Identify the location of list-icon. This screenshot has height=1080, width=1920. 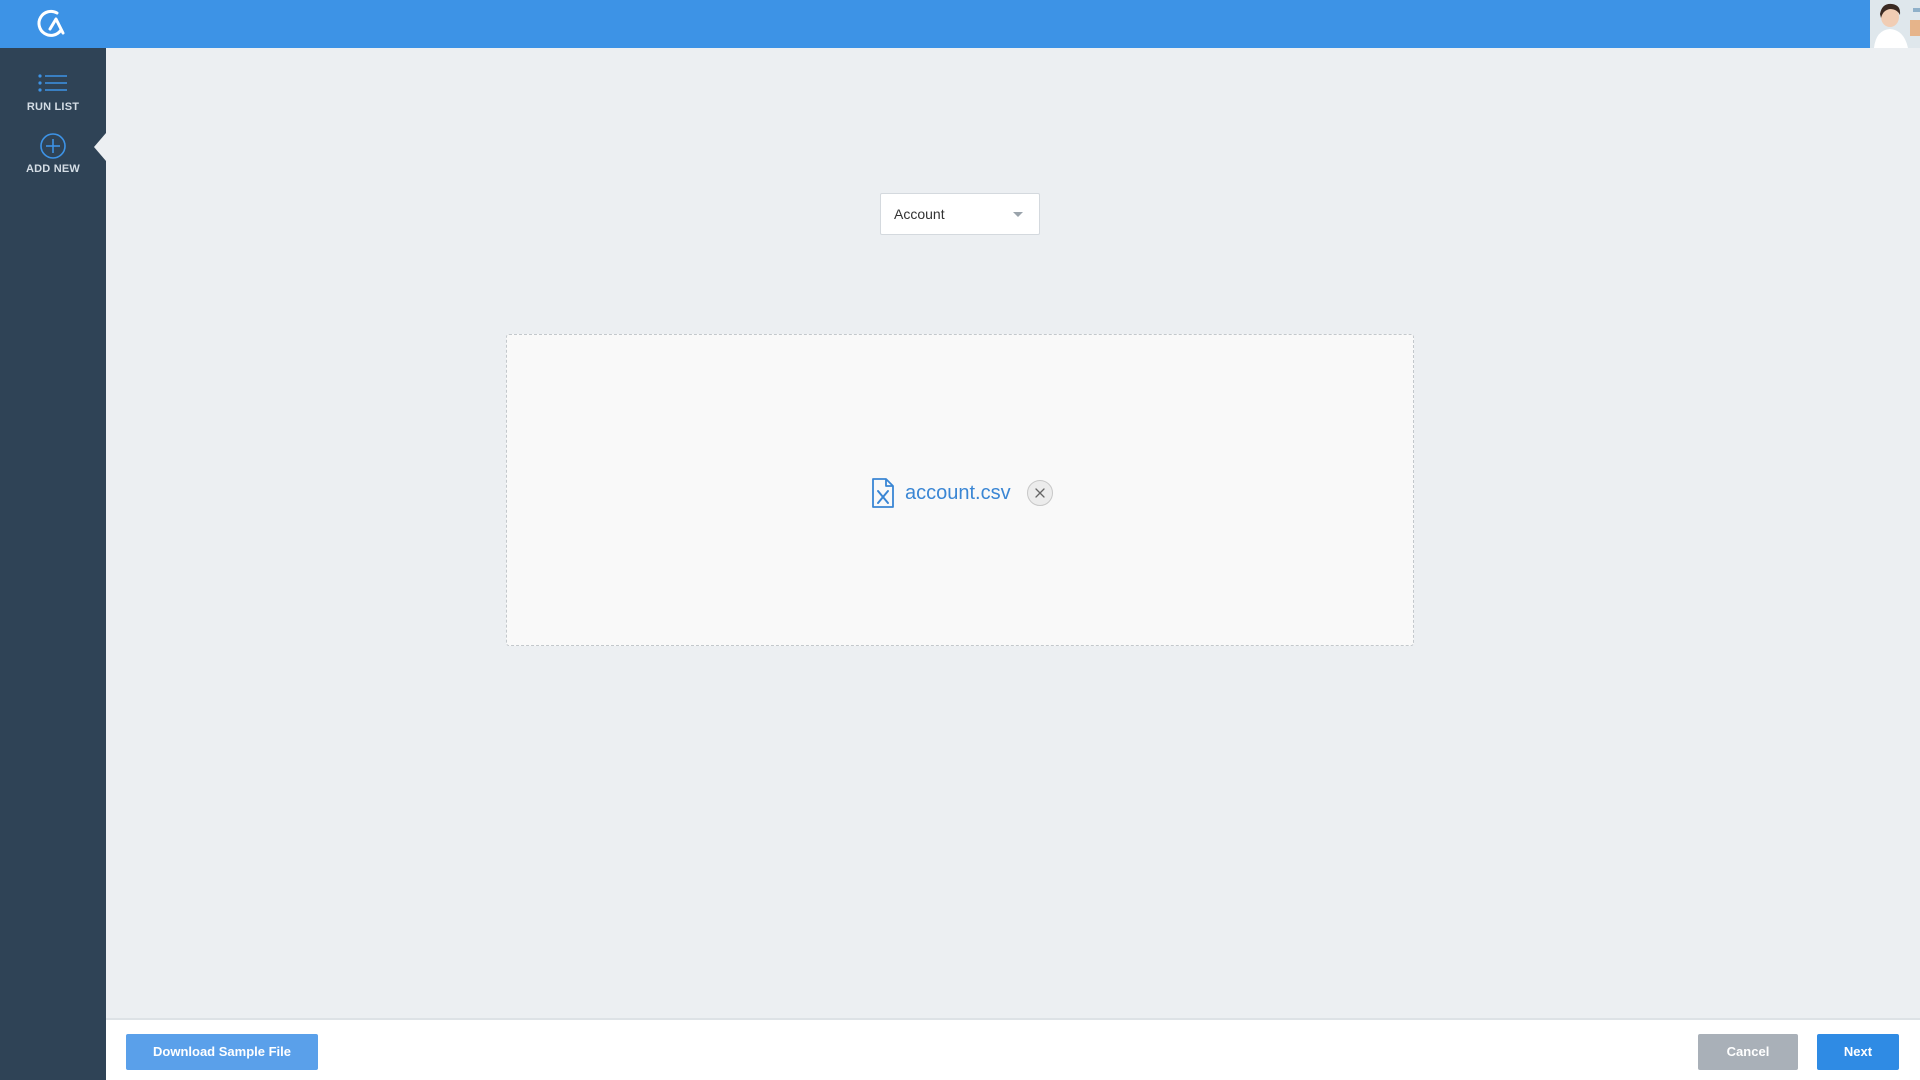
(53, 84).